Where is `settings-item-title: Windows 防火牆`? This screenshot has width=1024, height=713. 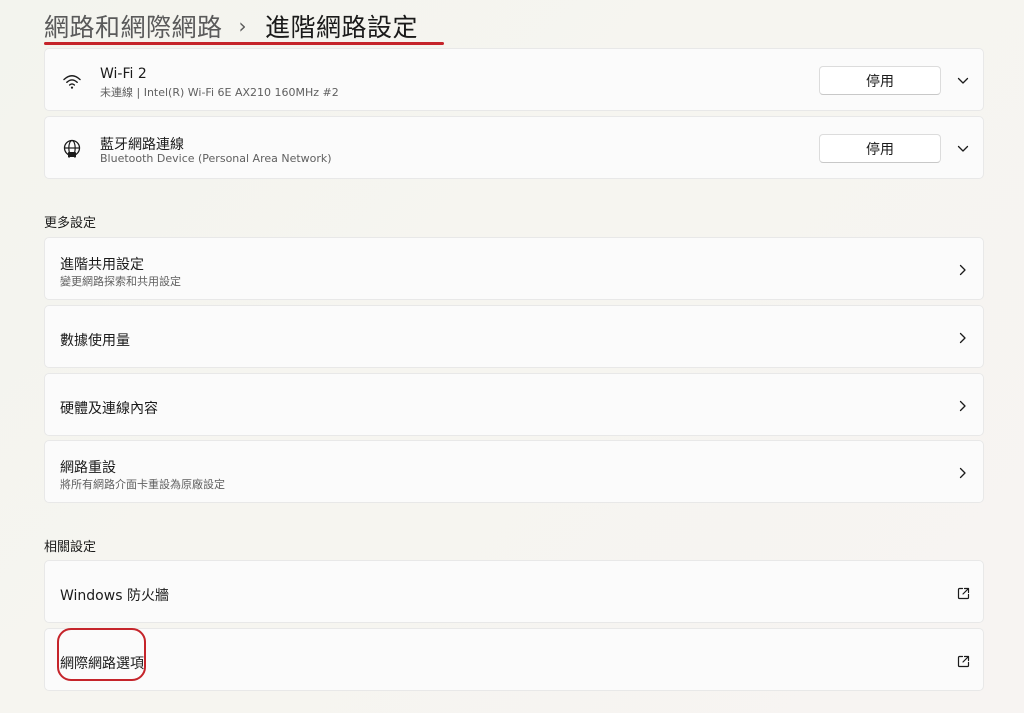 settings-item-title: Windows 防火牆 is located at coordinates (114, 596).